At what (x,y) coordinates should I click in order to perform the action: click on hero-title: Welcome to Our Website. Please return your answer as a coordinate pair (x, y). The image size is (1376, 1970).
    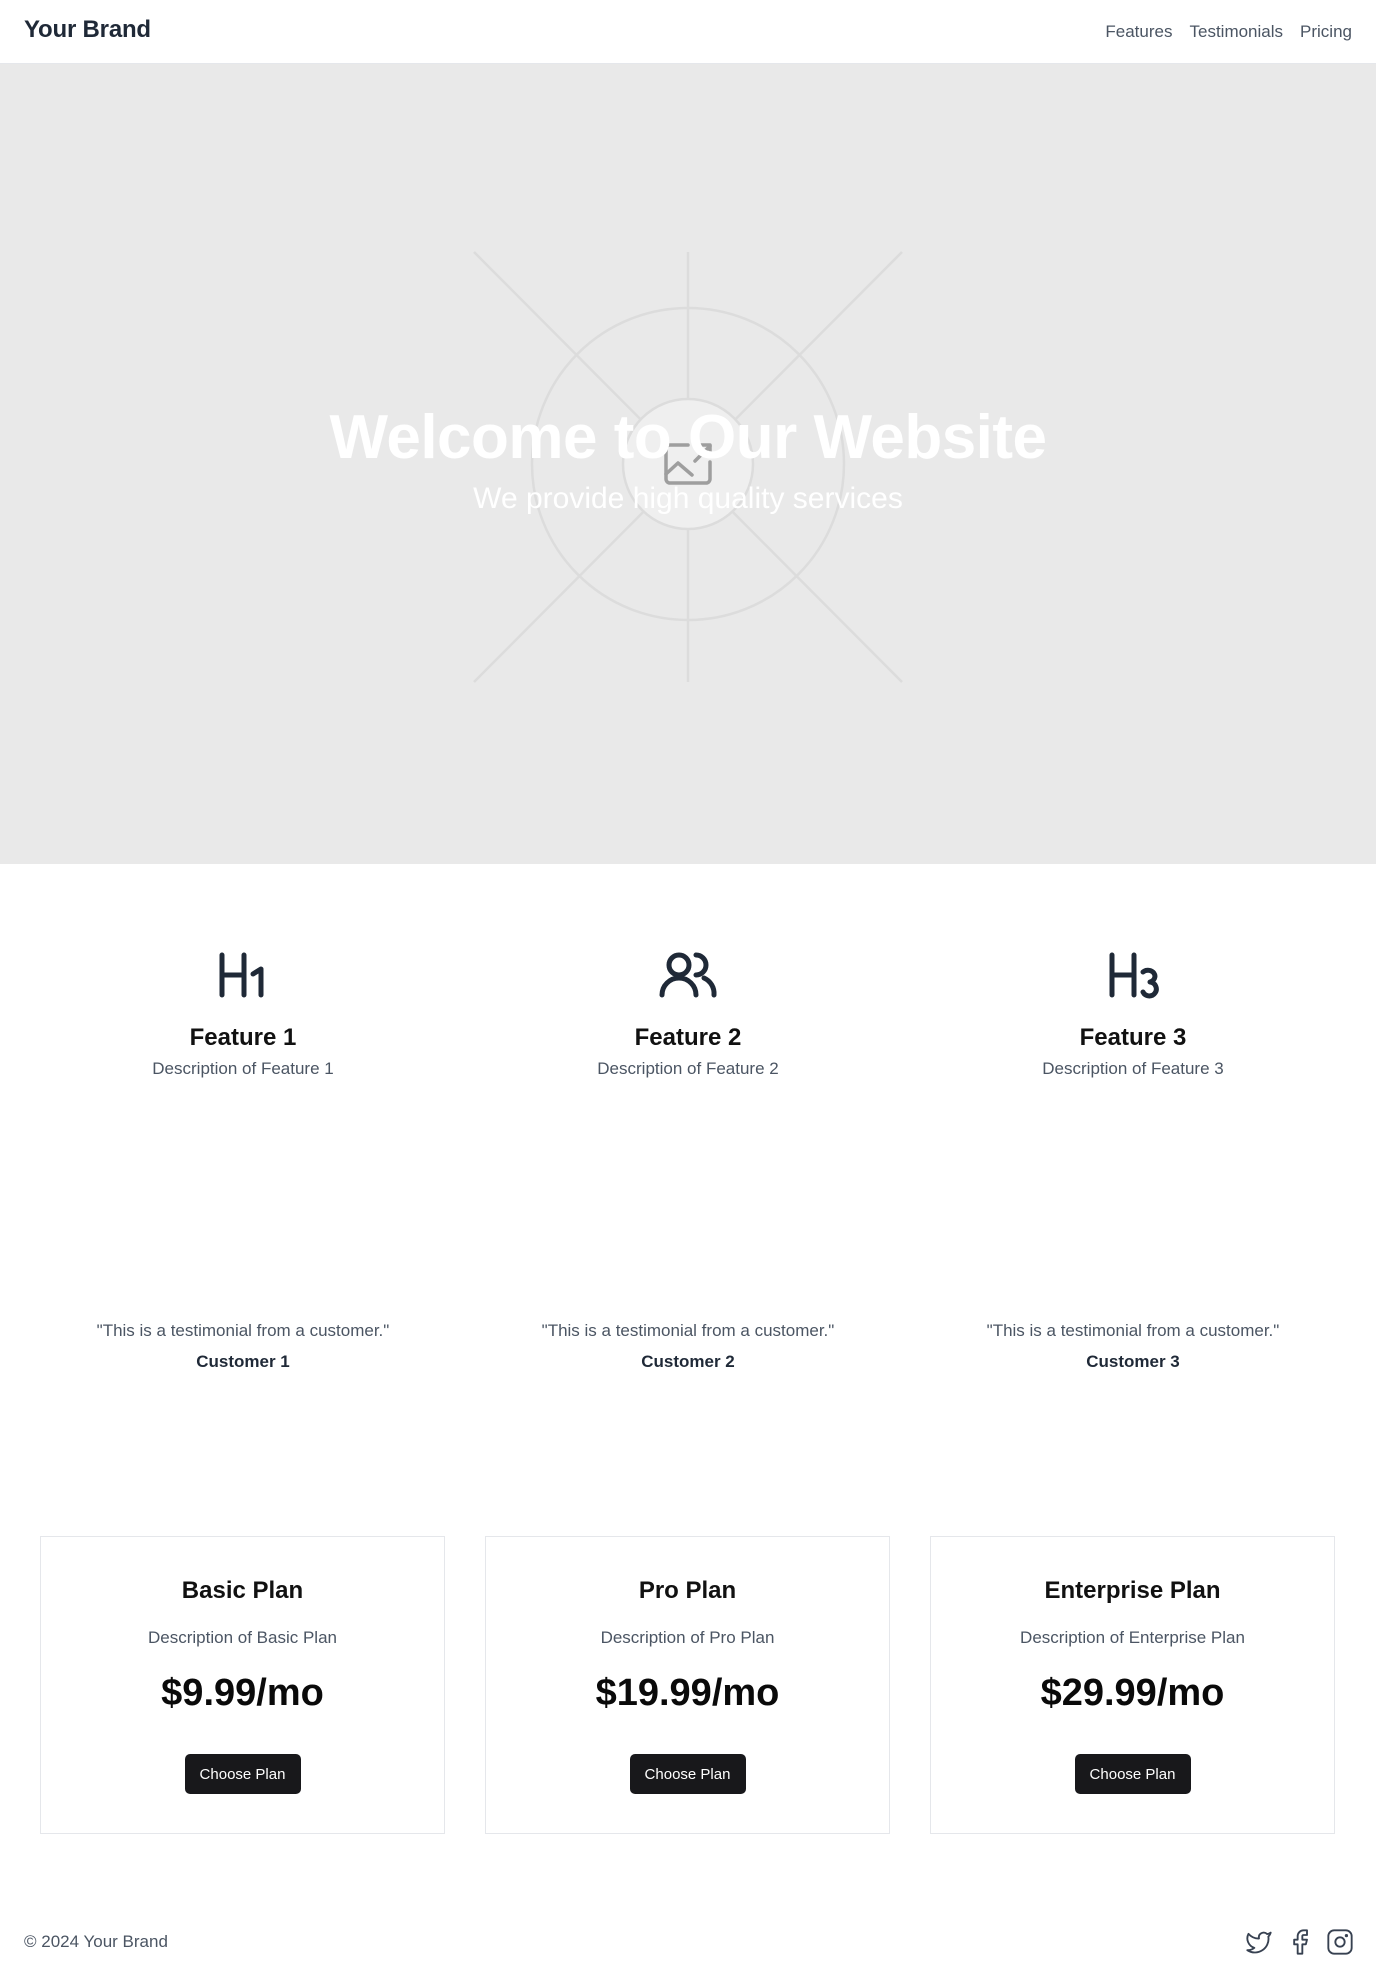
    Looking at the image, I should click on (688, 437).